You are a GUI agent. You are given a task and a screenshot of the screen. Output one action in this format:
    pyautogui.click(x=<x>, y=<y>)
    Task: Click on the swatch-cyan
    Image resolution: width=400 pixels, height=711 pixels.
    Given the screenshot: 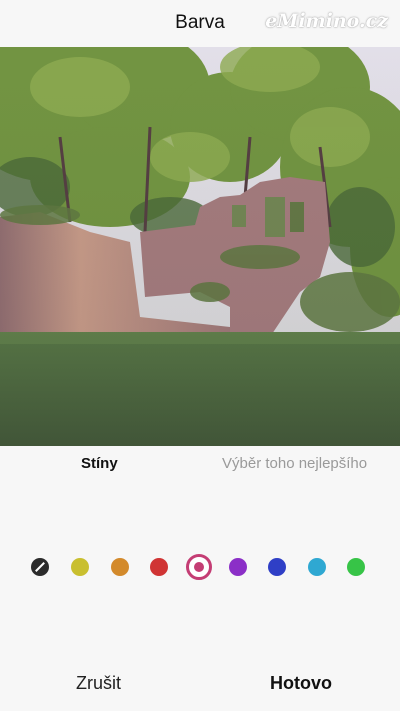 What is the action you would take?
    pyautogui.click(x=317, y=567)
    